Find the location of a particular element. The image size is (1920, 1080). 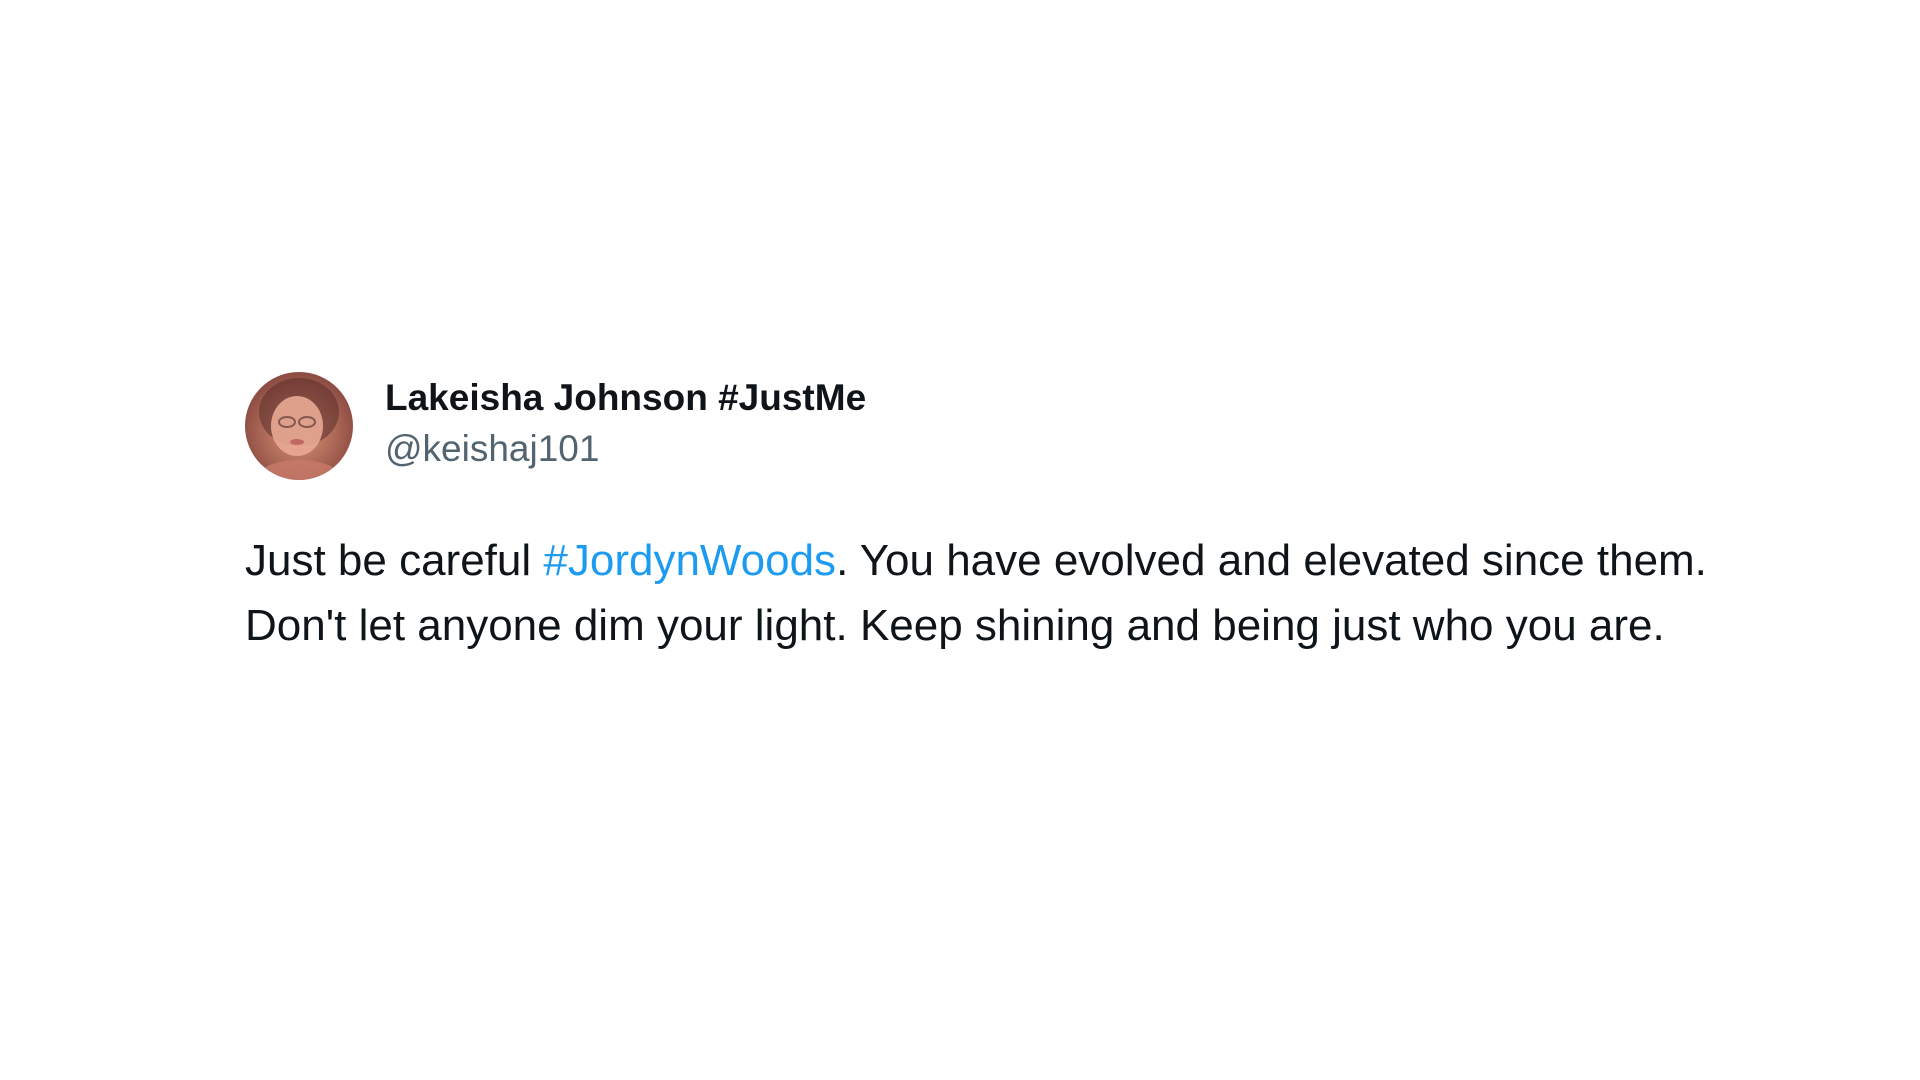

avatar-photo-icon is located at coordinates (299, 429).